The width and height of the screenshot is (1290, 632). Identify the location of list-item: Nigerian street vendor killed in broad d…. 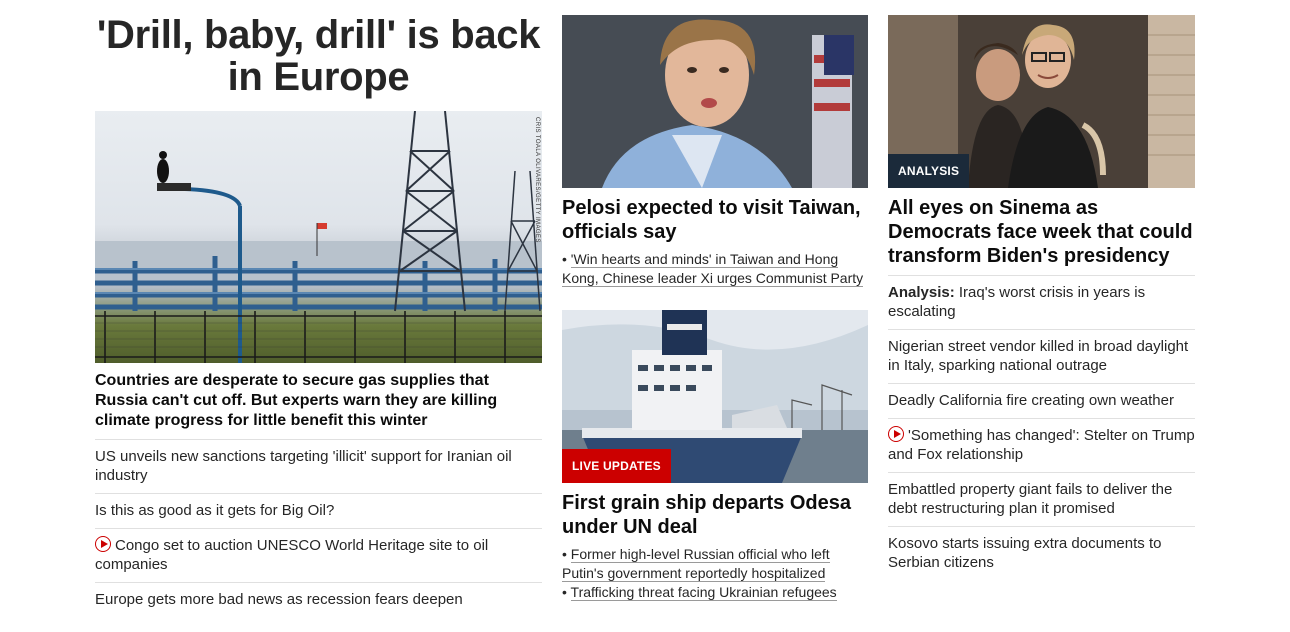
(1041, 357).